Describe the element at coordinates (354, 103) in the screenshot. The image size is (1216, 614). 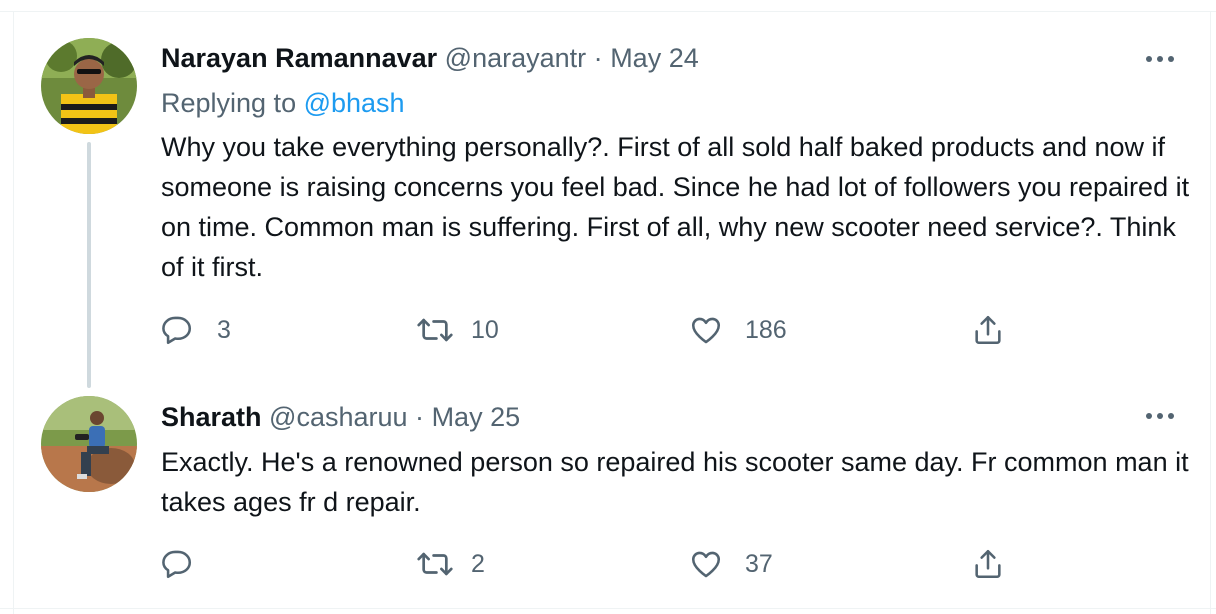
I see `replying-mention: @bhash` at that location.